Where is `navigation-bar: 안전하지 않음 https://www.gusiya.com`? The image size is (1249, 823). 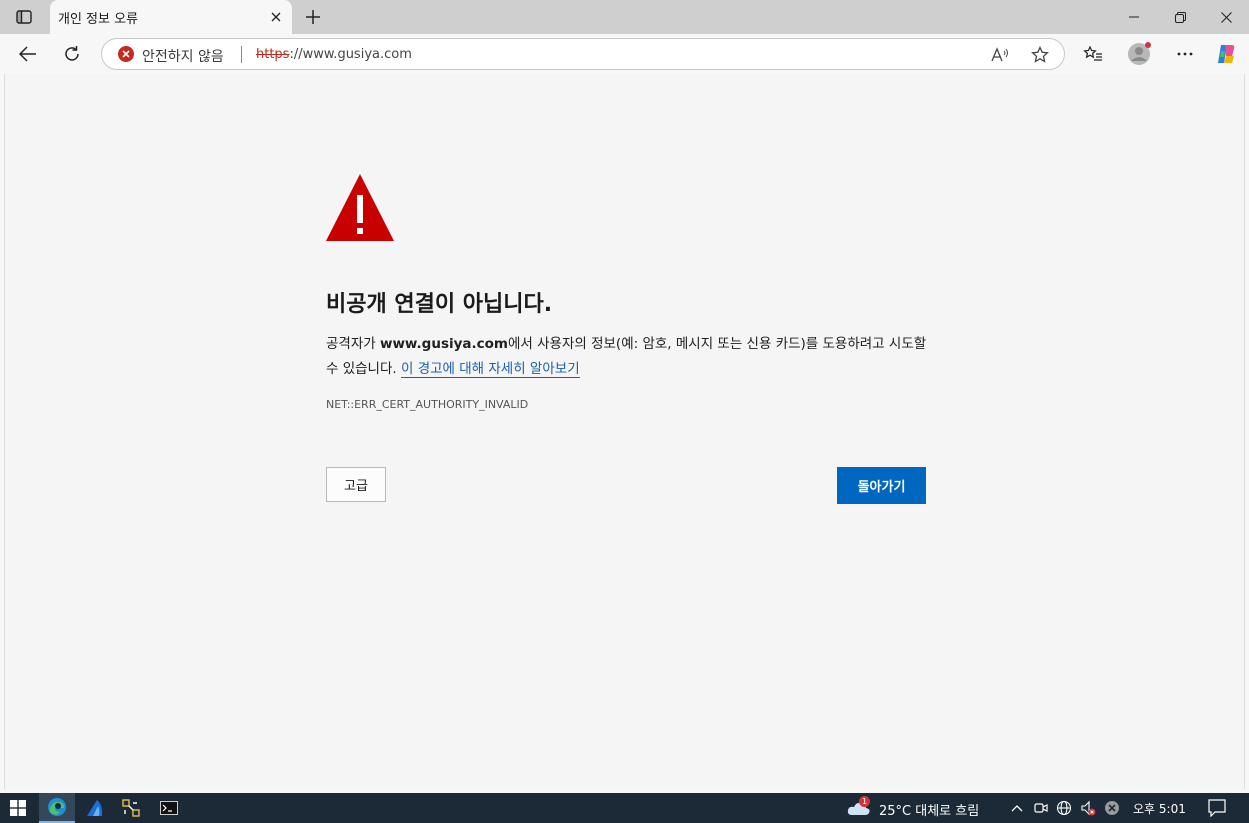
navigation-bar: 안전하지 않음 https://www.gusiya.com is located at coordinates (624, 54).